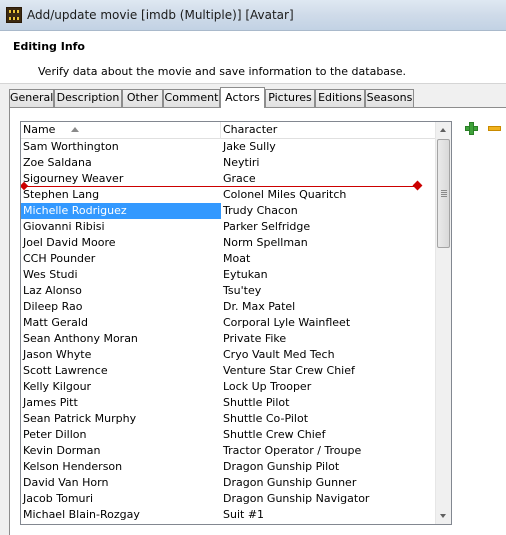  What do you see at coordinates (290, 482) in the screenshot?
I see `actor-character-cell: Dragon Gunship Gunner` at bounding box center [290, 482].